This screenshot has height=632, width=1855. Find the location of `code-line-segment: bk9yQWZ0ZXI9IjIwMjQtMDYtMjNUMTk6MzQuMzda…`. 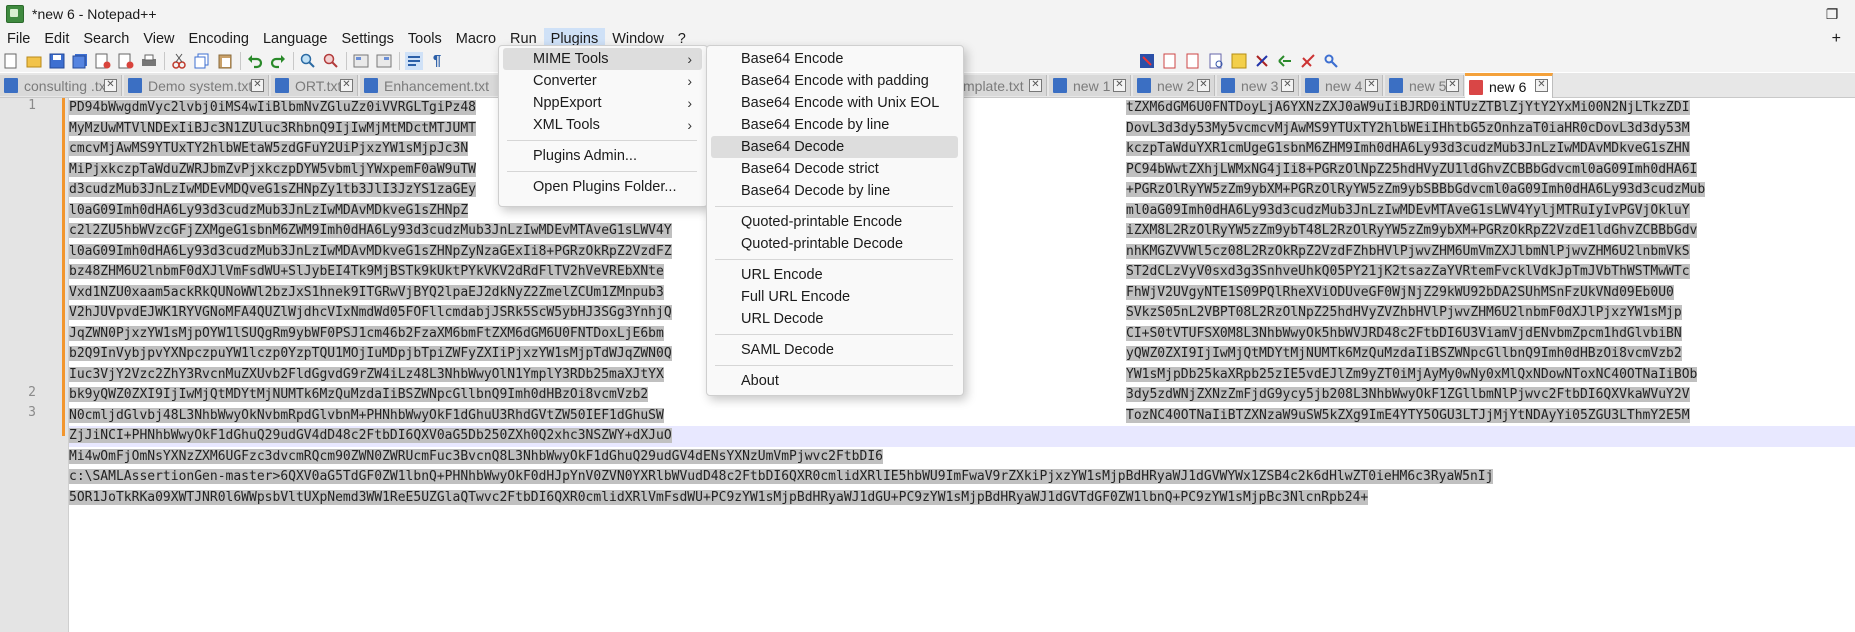

code-line-segment: bk9yQWZ0ZXI9IjIwMjQtMDYtMjNUMTk6MzQuMzda… is located at coordinates (359, 394).